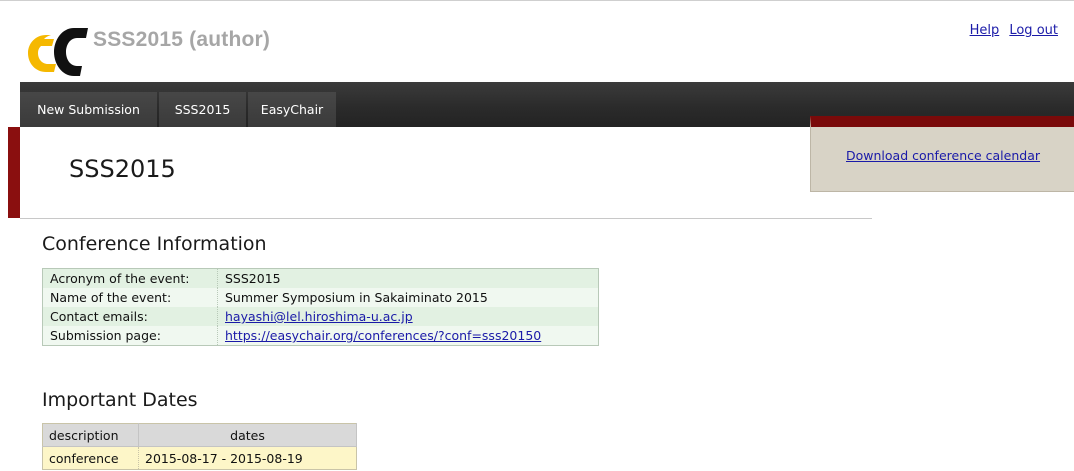 This screenshot has height=471, width=1074. I want to click on contact-emails-label: Contact emails:, so click(130, 316).